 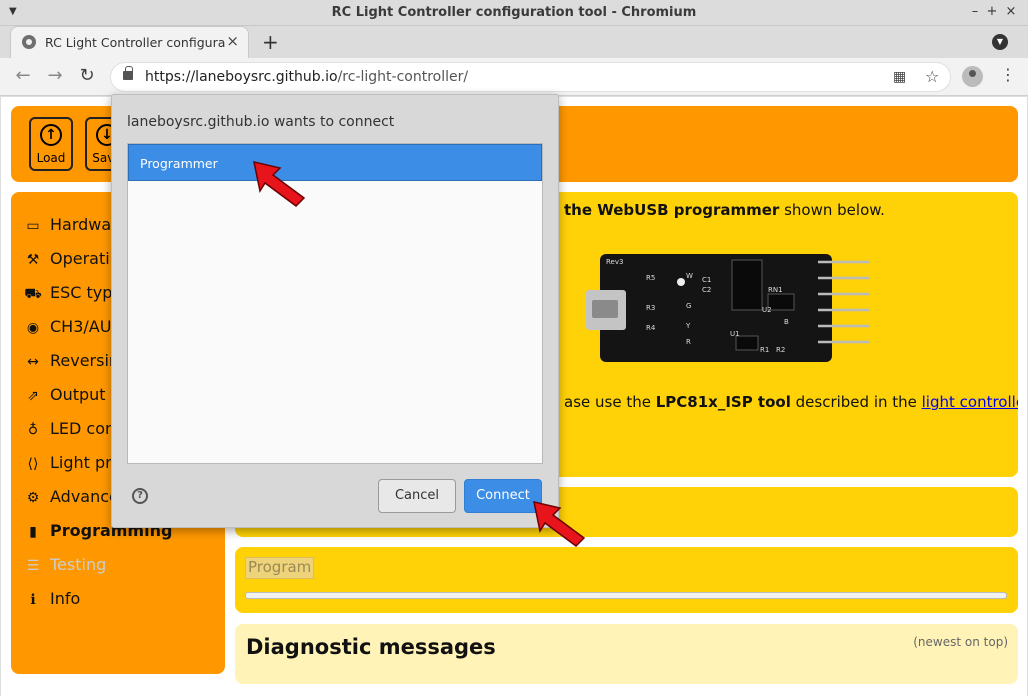 What do you see at coordinates (626, 654) in the screenshot?
I see `diagnostics-panel: Diagnostic messages (newest on top)` at bounding box center [626, 654].